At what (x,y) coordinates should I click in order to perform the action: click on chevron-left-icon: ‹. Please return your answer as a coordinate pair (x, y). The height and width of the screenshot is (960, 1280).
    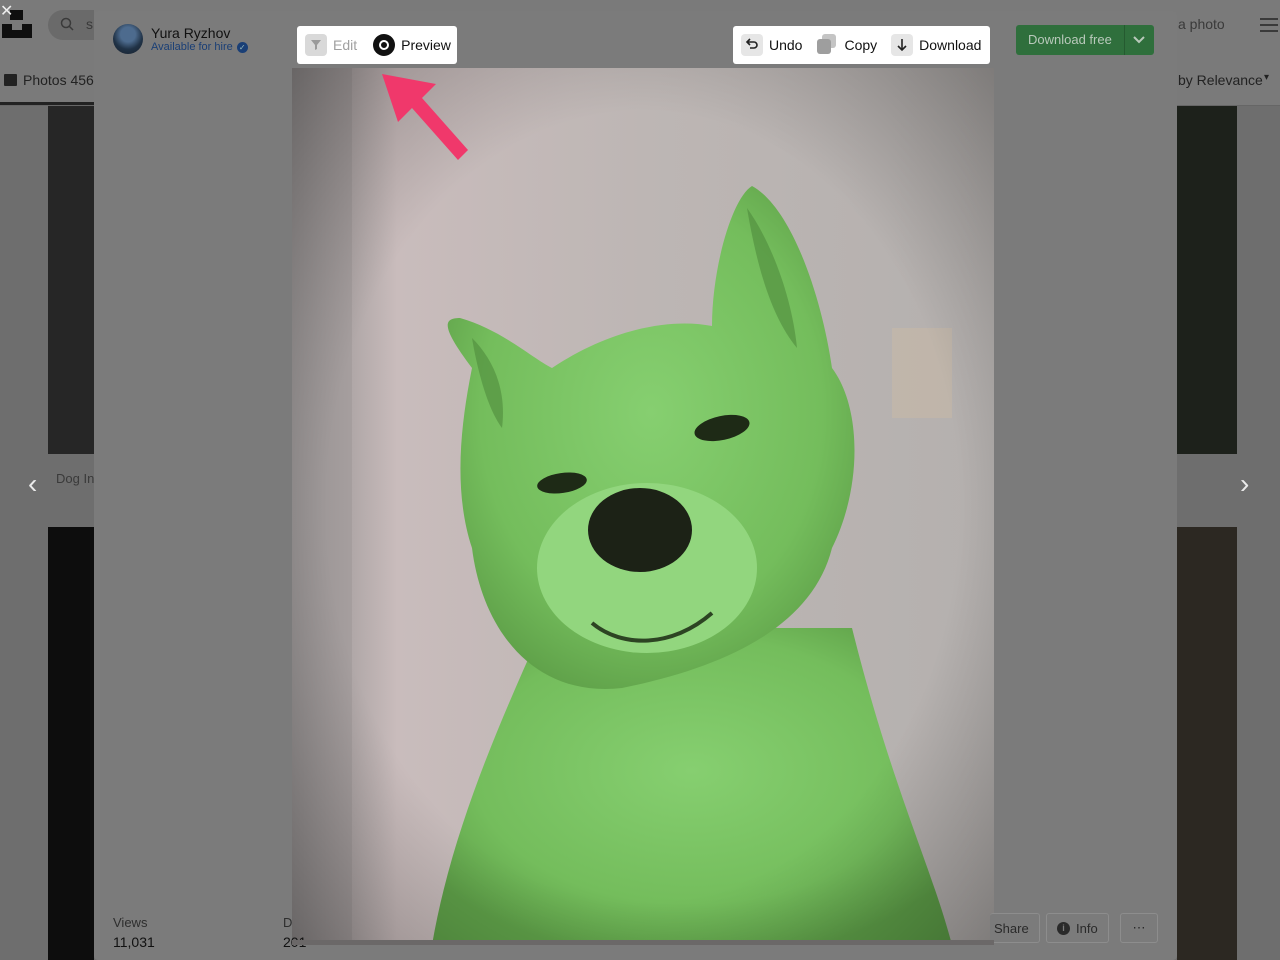
    Looking at the image, I should click on (32, 484).